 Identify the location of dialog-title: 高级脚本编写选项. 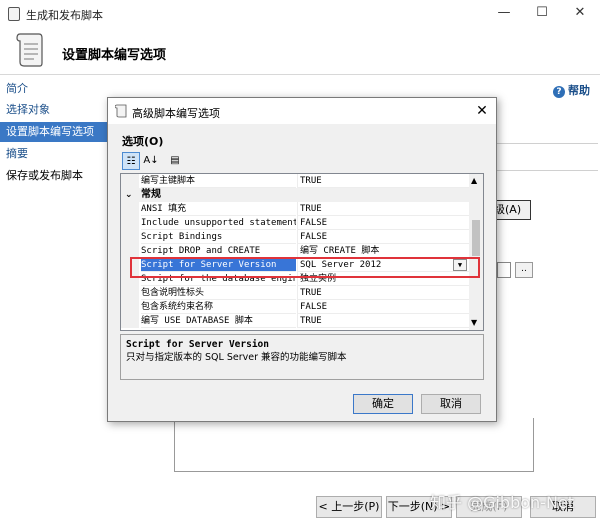
(176, 113).